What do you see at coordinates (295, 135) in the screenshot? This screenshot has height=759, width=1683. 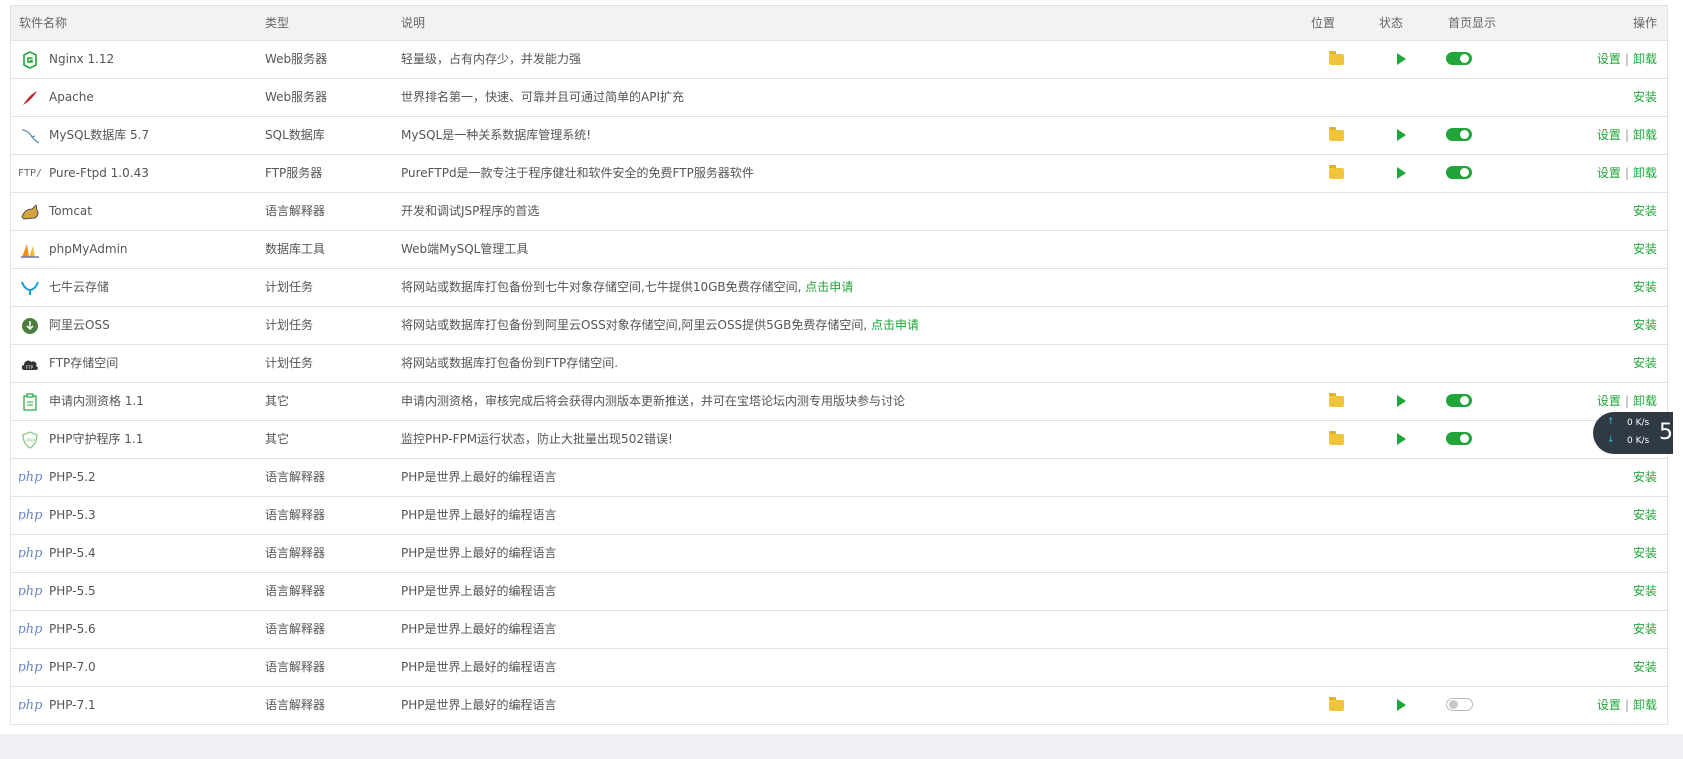 I see `software-type: SQL数据库` at bounding box center [295, 135].